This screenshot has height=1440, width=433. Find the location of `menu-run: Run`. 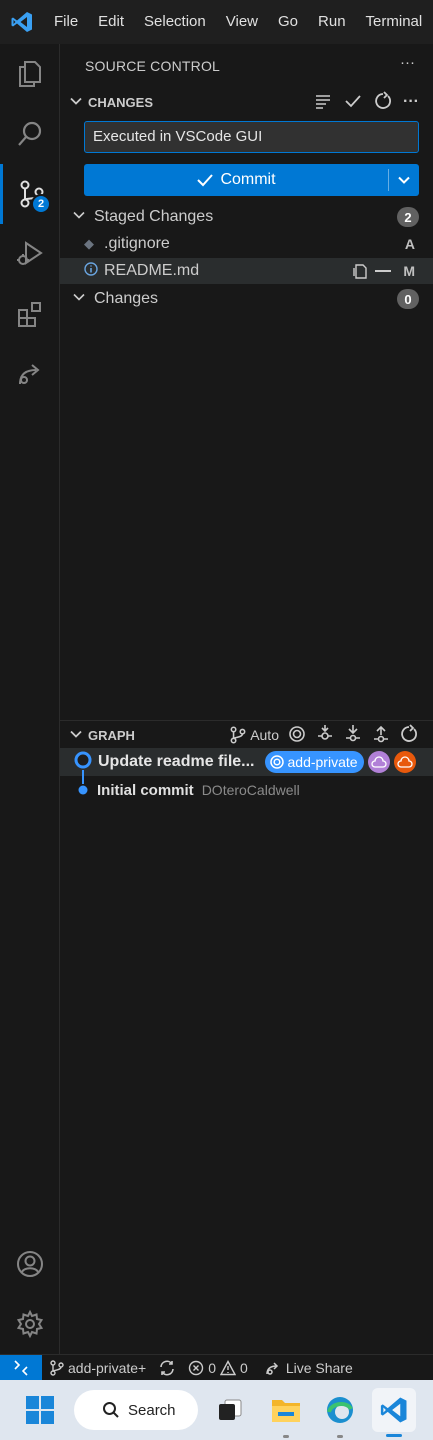

menu-run: Run is located at coordinates (332, 22).